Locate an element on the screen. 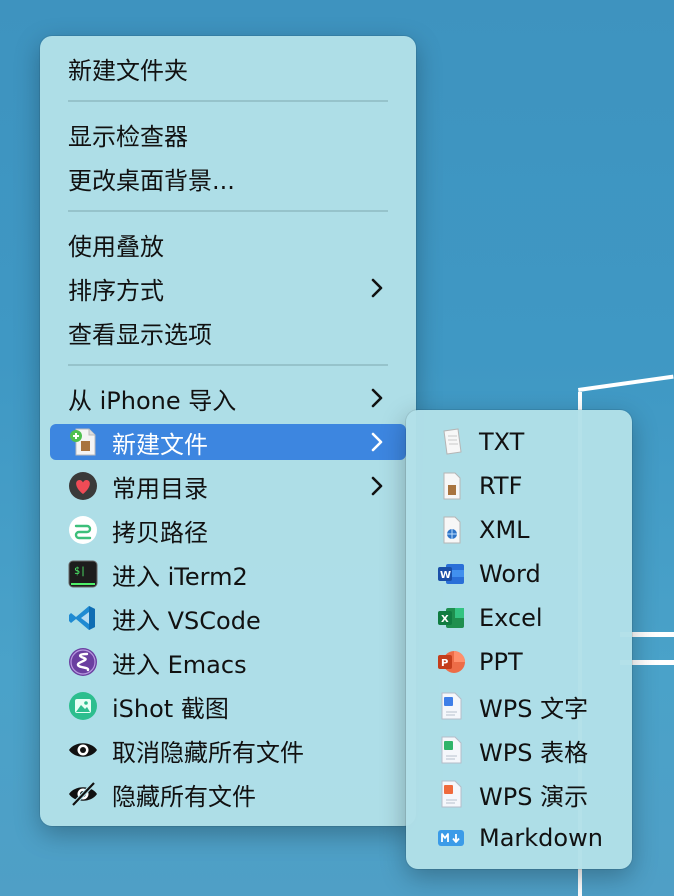  menu-item-open-emacs: 进入 Emacs is located at coordinates (228, 662).